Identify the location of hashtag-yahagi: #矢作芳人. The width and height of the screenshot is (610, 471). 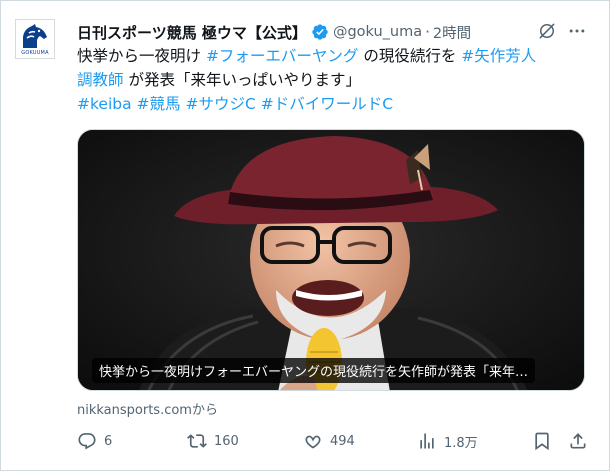
(498, 56).